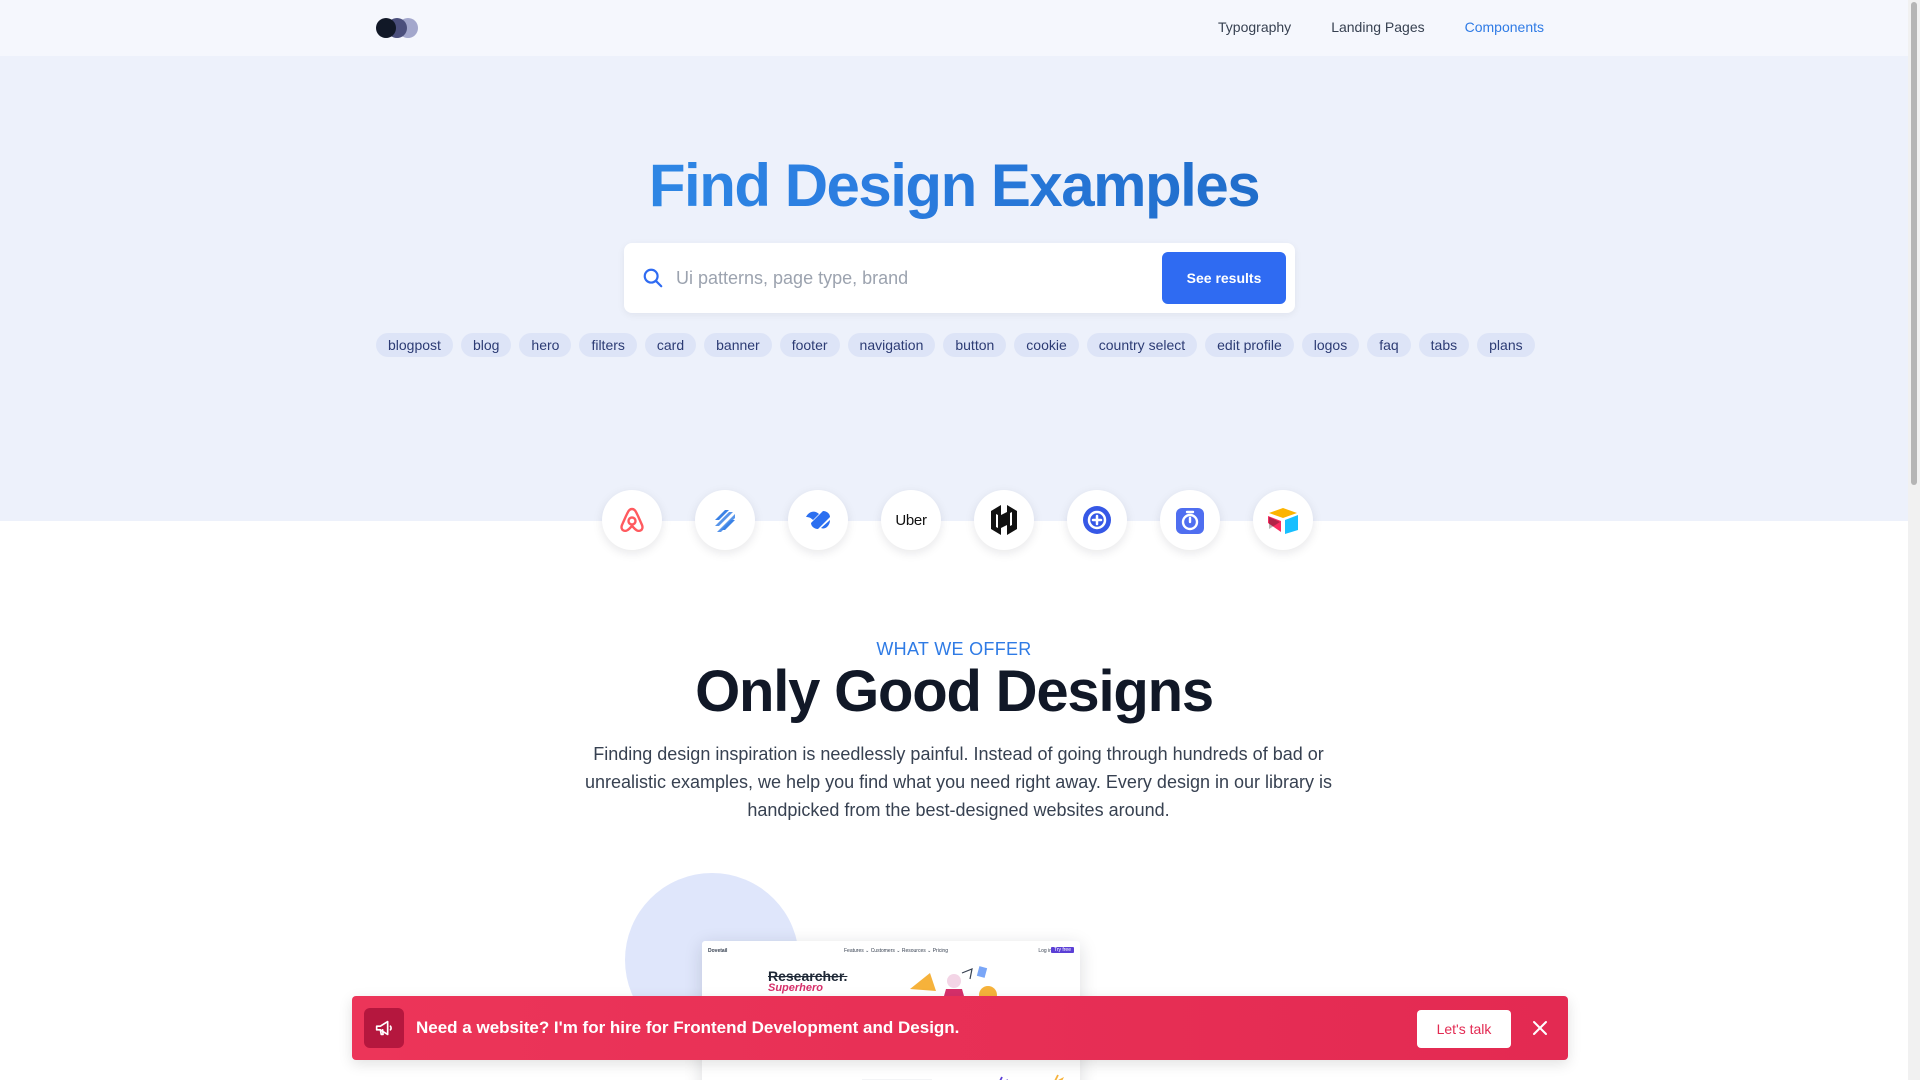  What do you see at coordinates (963, 1077) in the screenshot?
I see `preview-bottom-art` at bounding box center [963, 1077].